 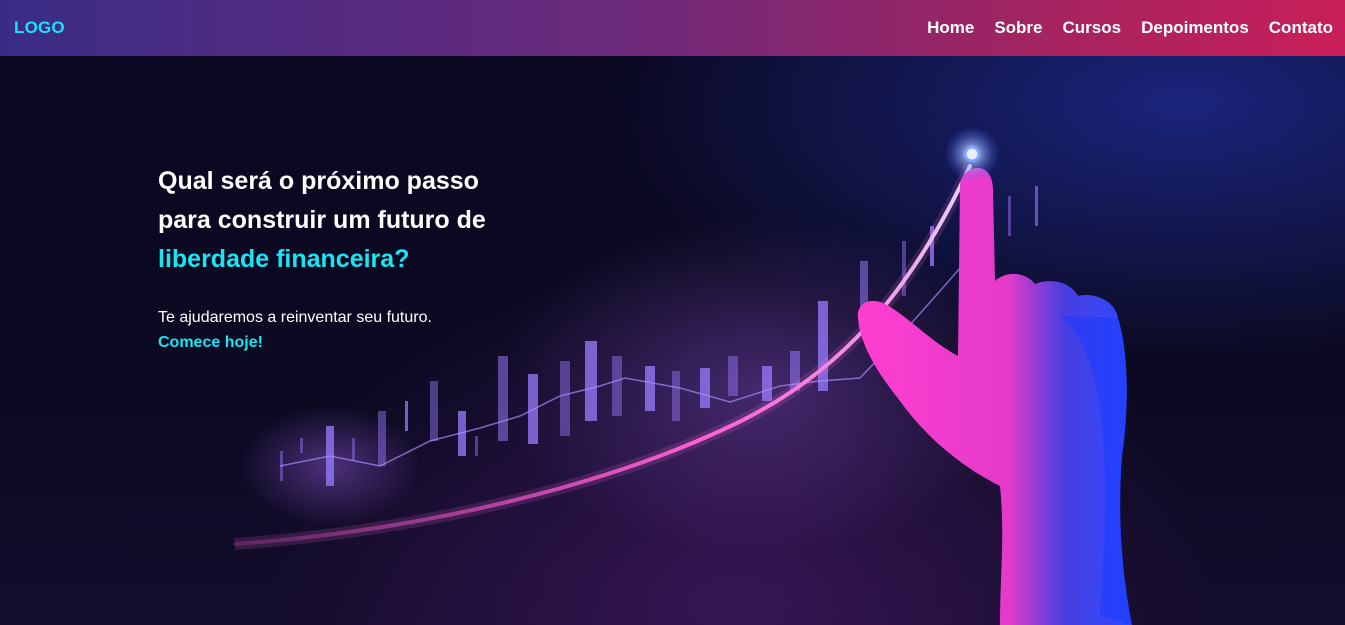 What do you see at coordinates (322, 220) in the screenshot?
I see `headline-line-2: para construir um futuro de` at bounding box center [322, 220].